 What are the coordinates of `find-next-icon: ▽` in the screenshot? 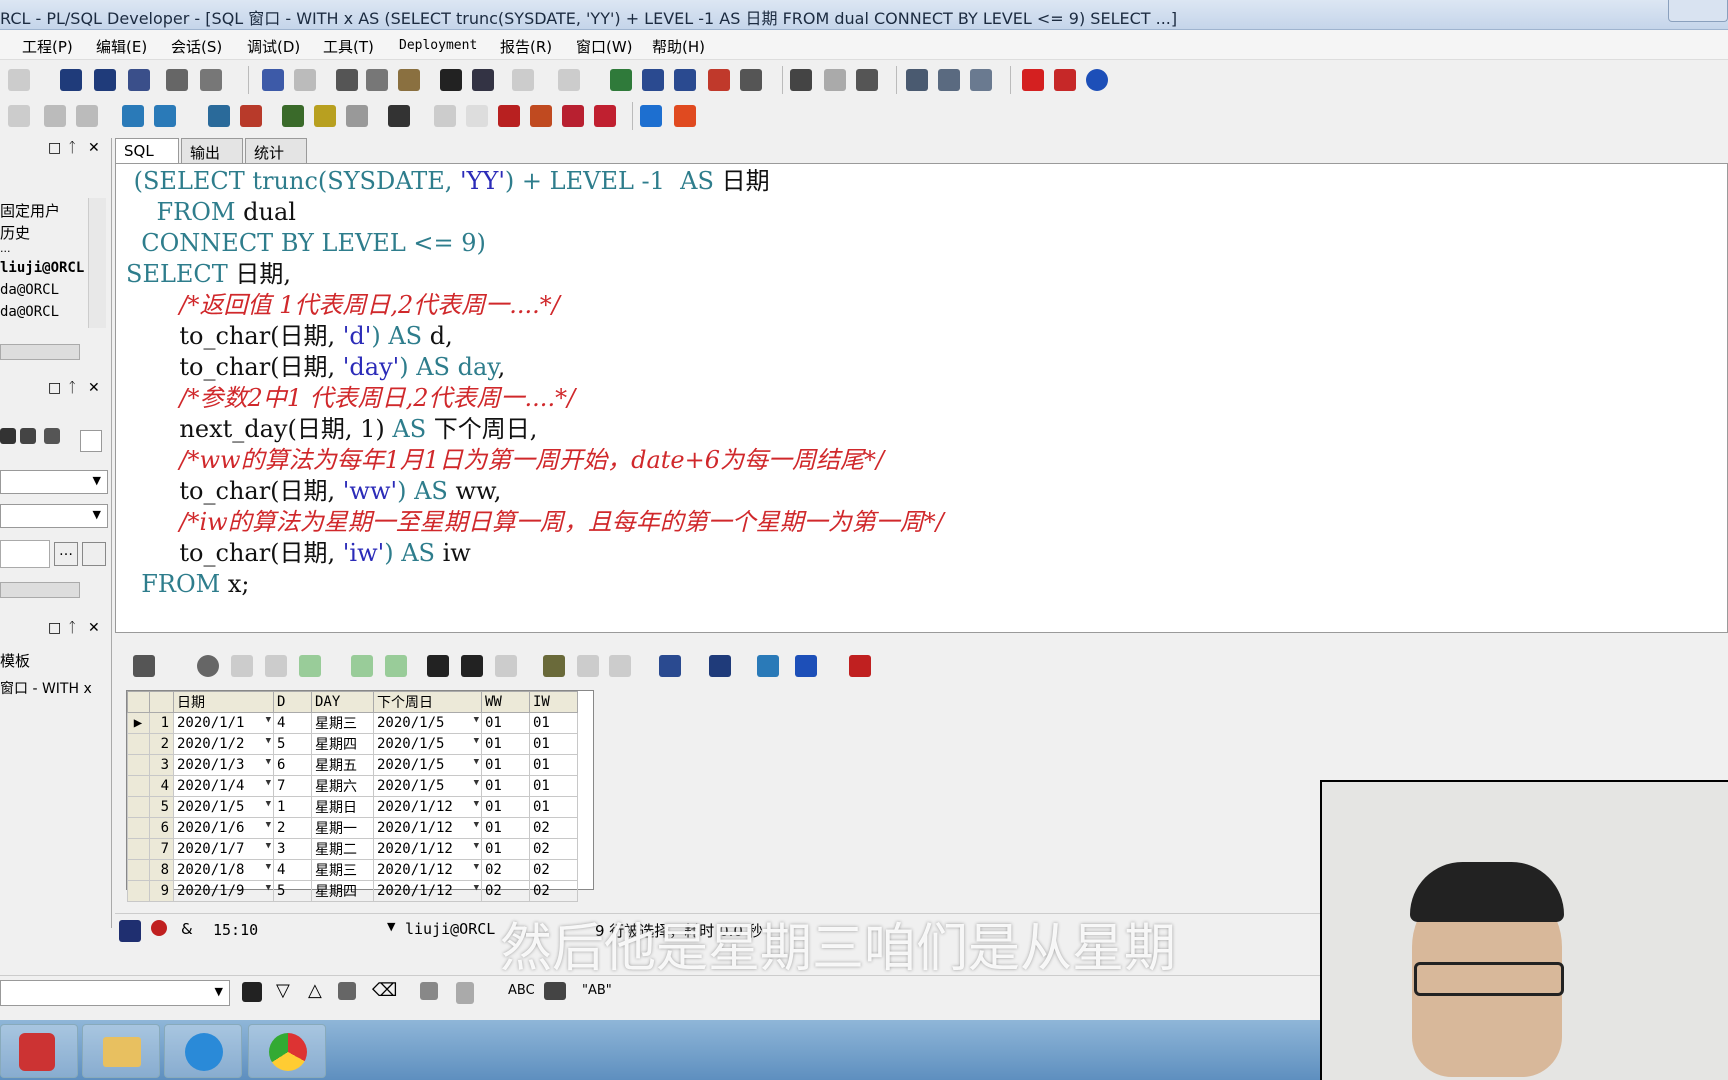 It's located at (283, 990).